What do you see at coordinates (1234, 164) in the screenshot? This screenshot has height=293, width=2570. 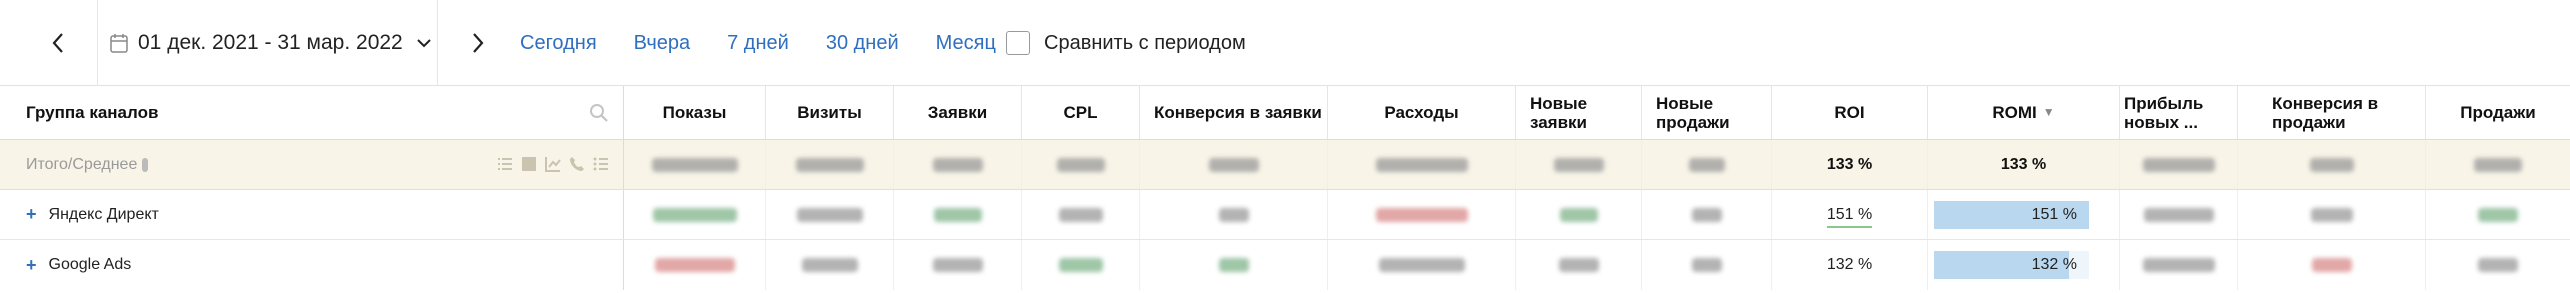 I see `total-conversion-requests` at bounding box center [1234, 164].